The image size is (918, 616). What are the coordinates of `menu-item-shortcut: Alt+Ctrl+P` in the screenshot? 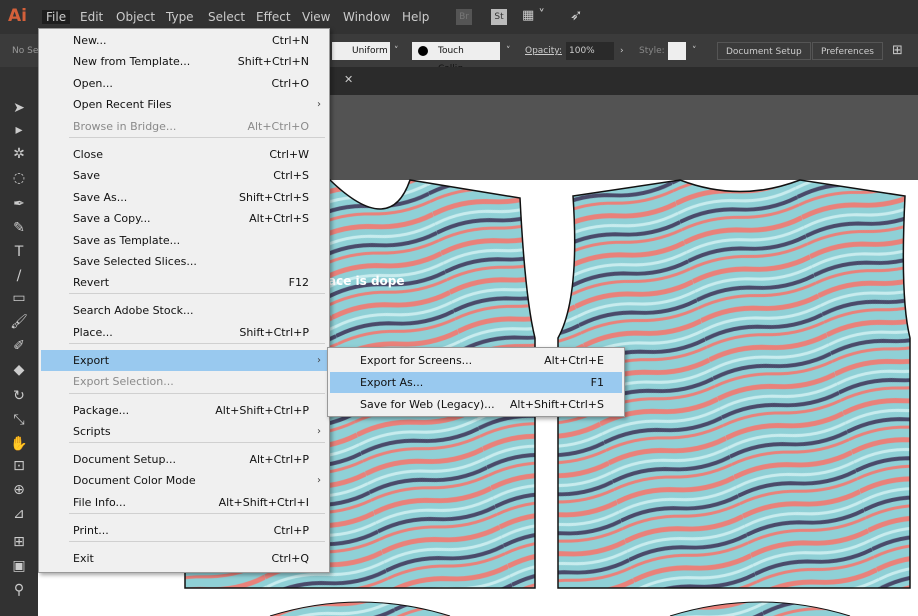 It's located at (279, 459).